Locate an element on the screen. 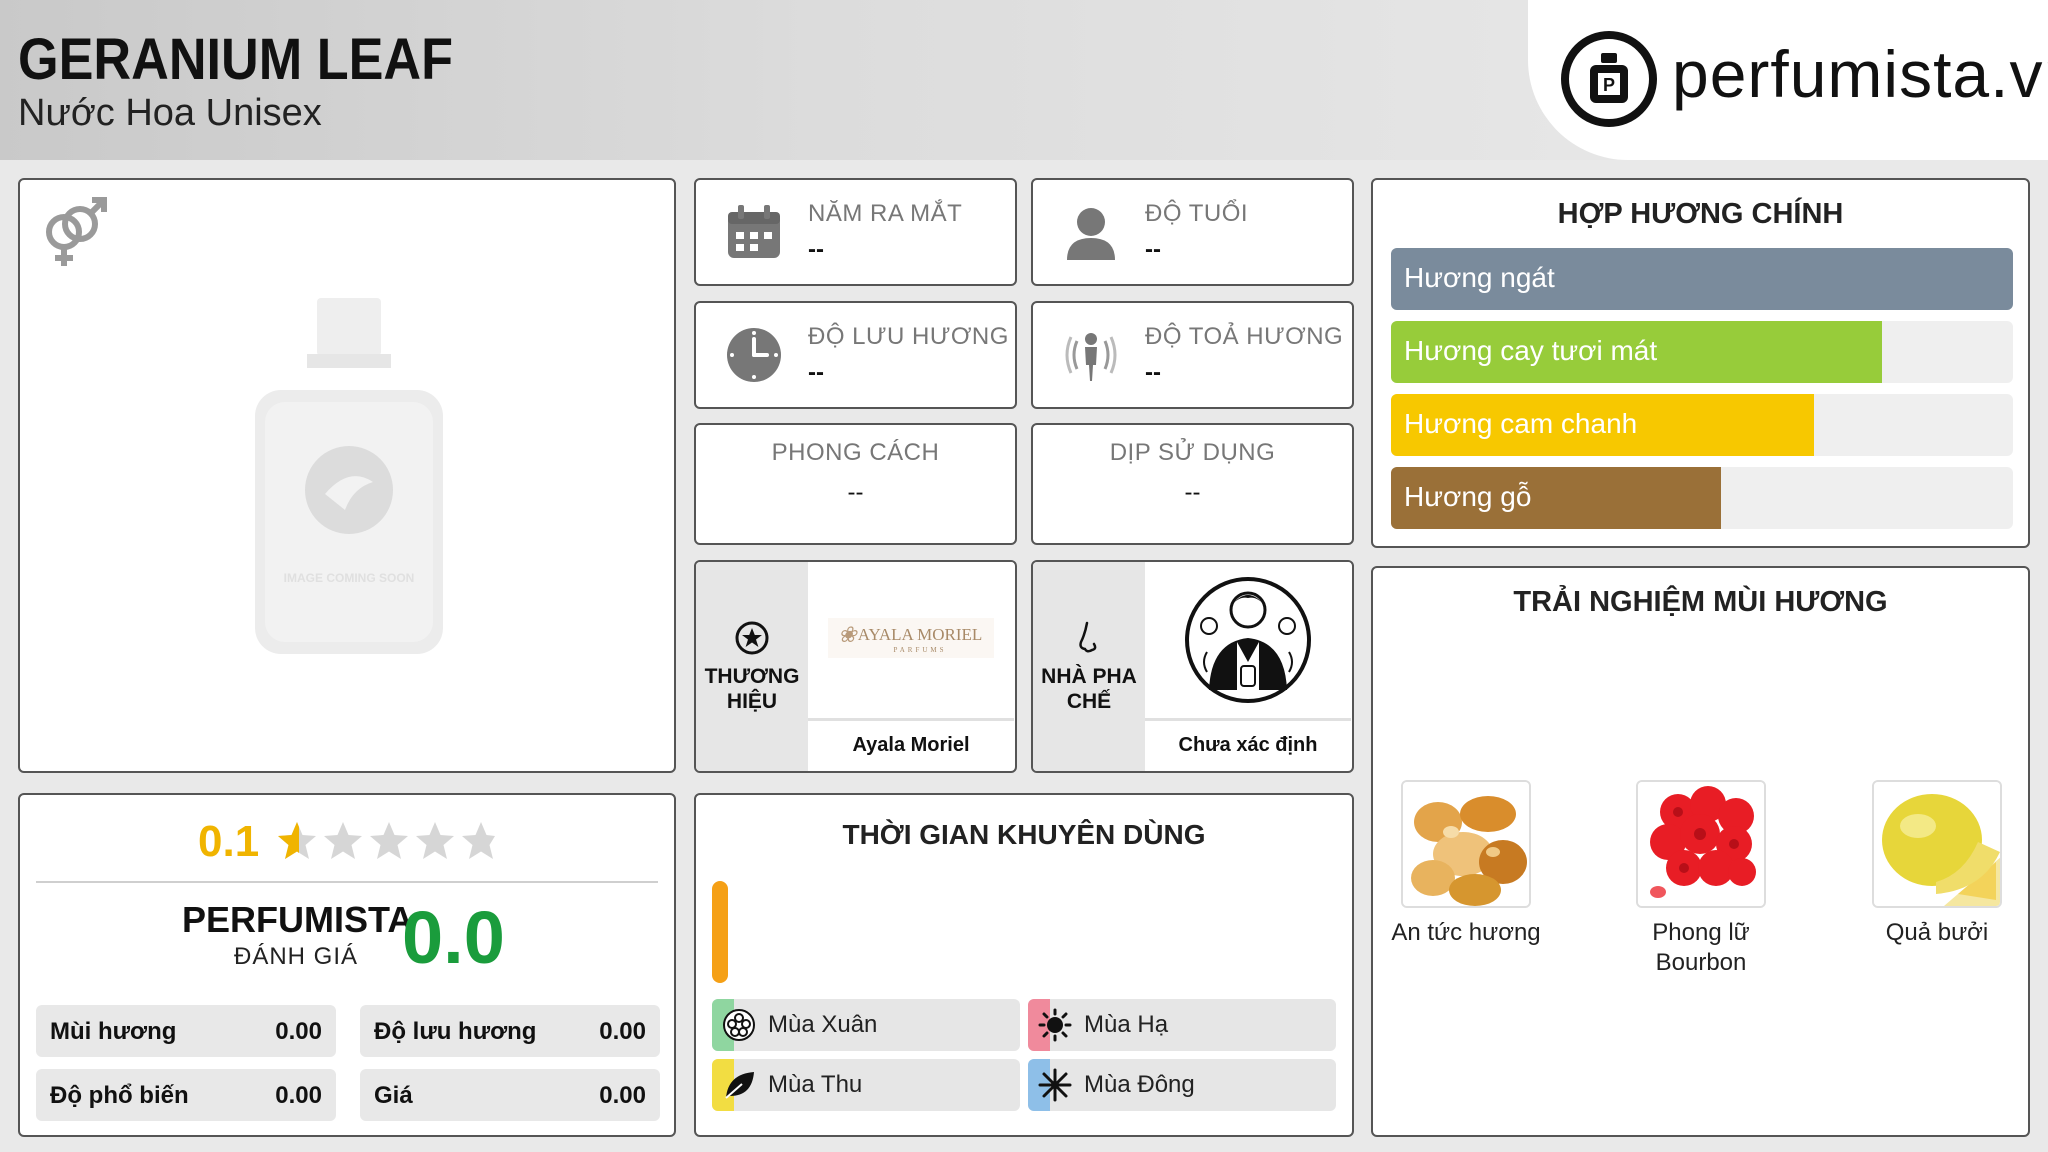 This screenshot has height=1152, width=2048. time-of-day-bar is located at coordinates (720, 932).